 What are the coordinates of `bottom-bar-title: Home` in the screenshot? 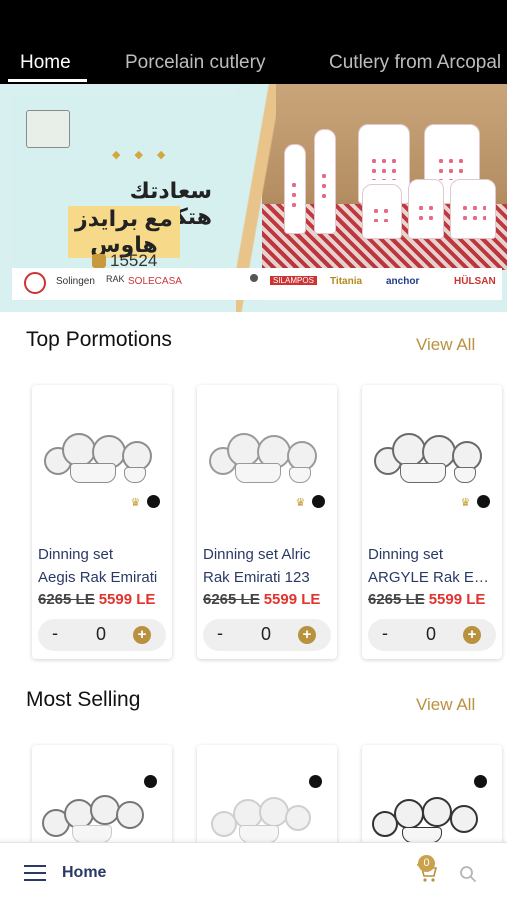 It's located at (84, 872).